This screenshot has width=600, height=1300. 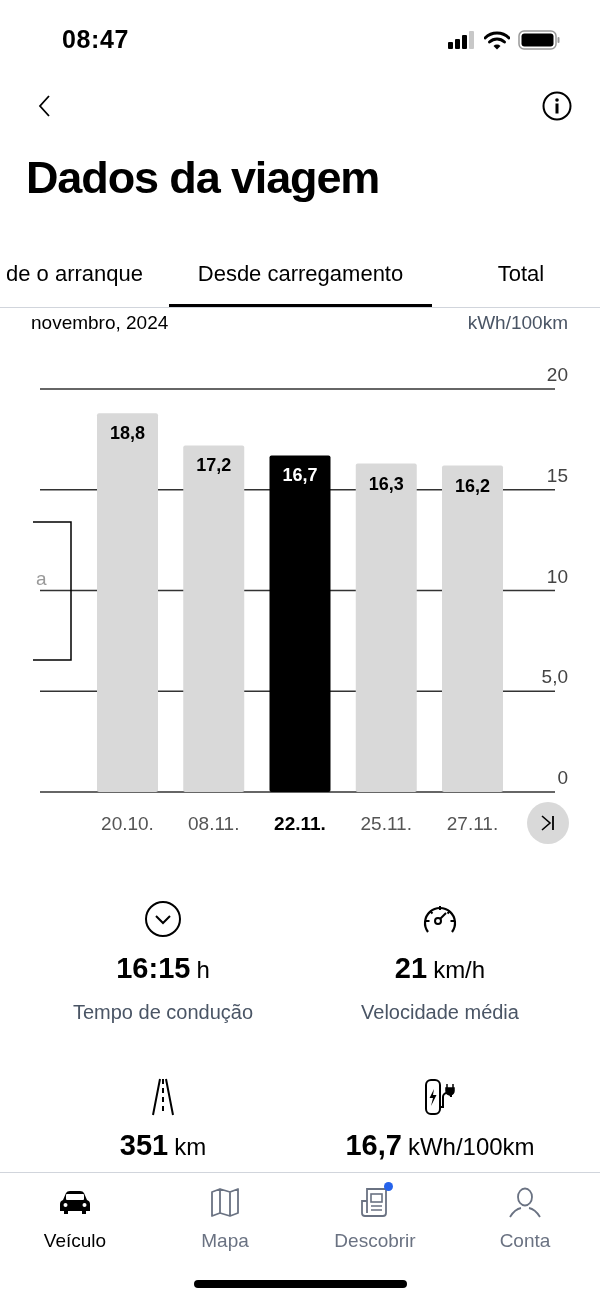 What do you see at coordinates (300, 273) in the screenshot?
I see `tab: Desde carregamento` at bounding box center [300, 273].